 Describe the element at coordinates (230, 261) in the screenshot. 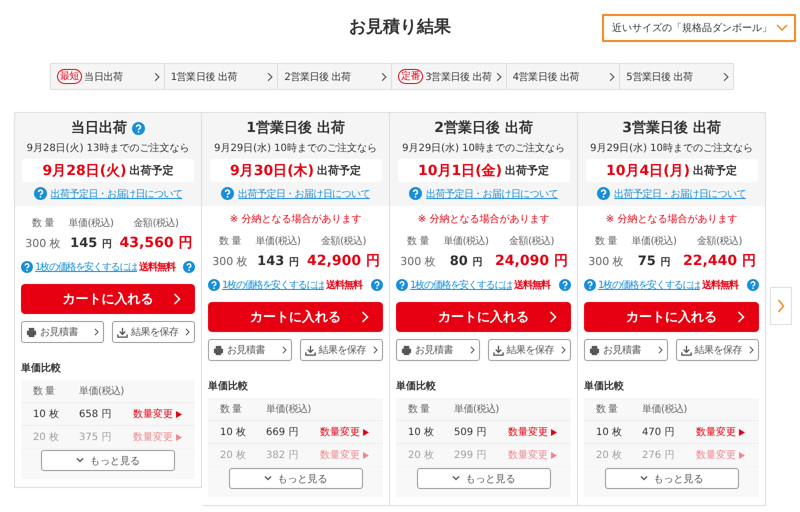

I see `quantity-value: 300 枚` at that location.